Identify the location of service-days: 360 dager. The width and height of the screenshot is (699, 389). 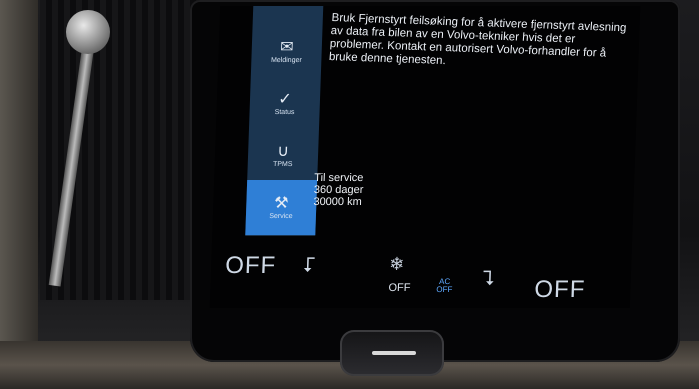
(338, 190).